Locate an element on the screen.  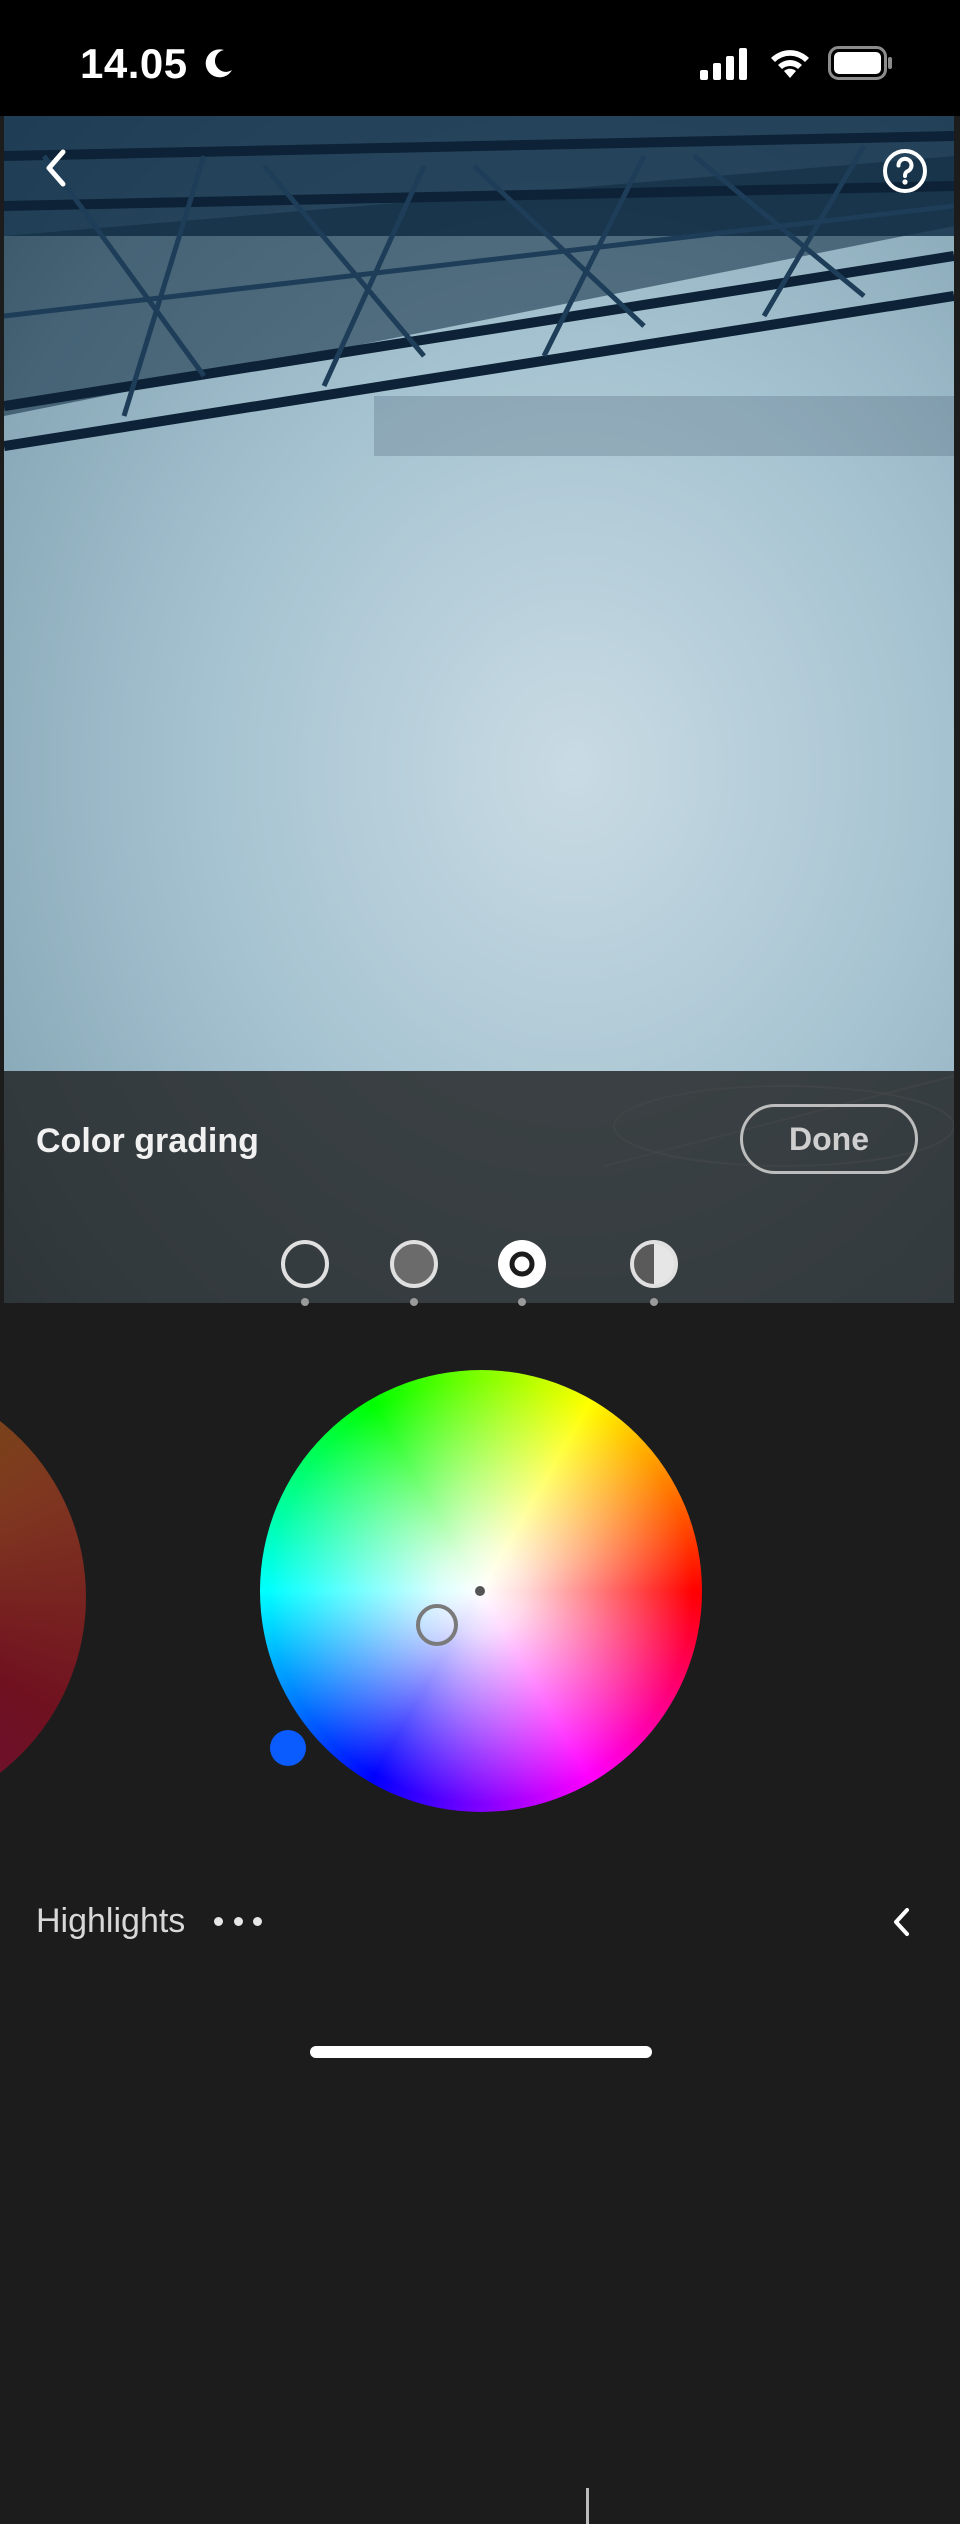
done-button: Done is located at coordinates (829, 1139).